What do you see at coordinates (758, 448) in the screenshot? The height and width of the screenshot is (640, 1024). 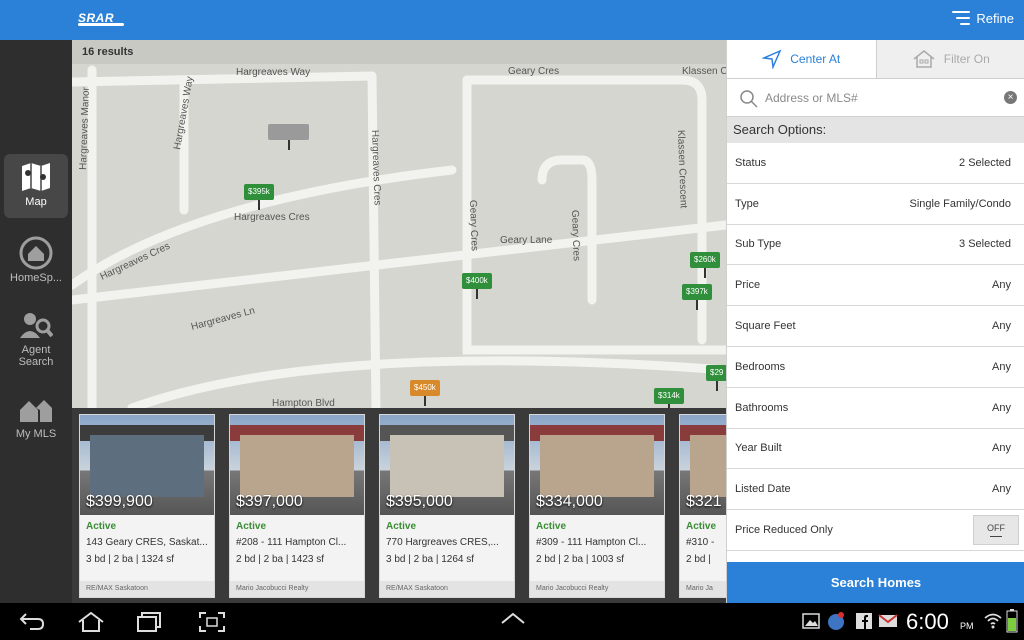 I see `option-label: Year Built` at bounding box center [758, 448].